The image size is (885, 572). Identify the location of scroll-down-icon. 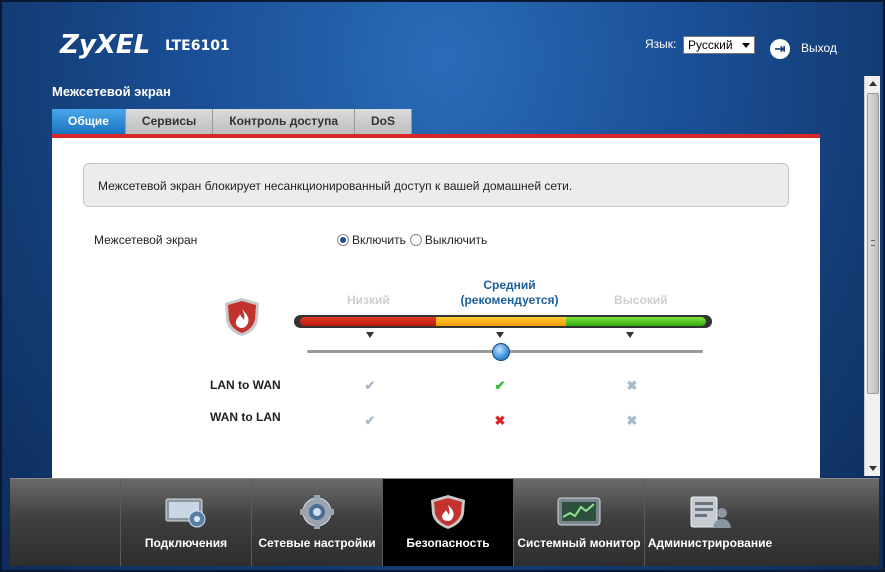
(873, 468).